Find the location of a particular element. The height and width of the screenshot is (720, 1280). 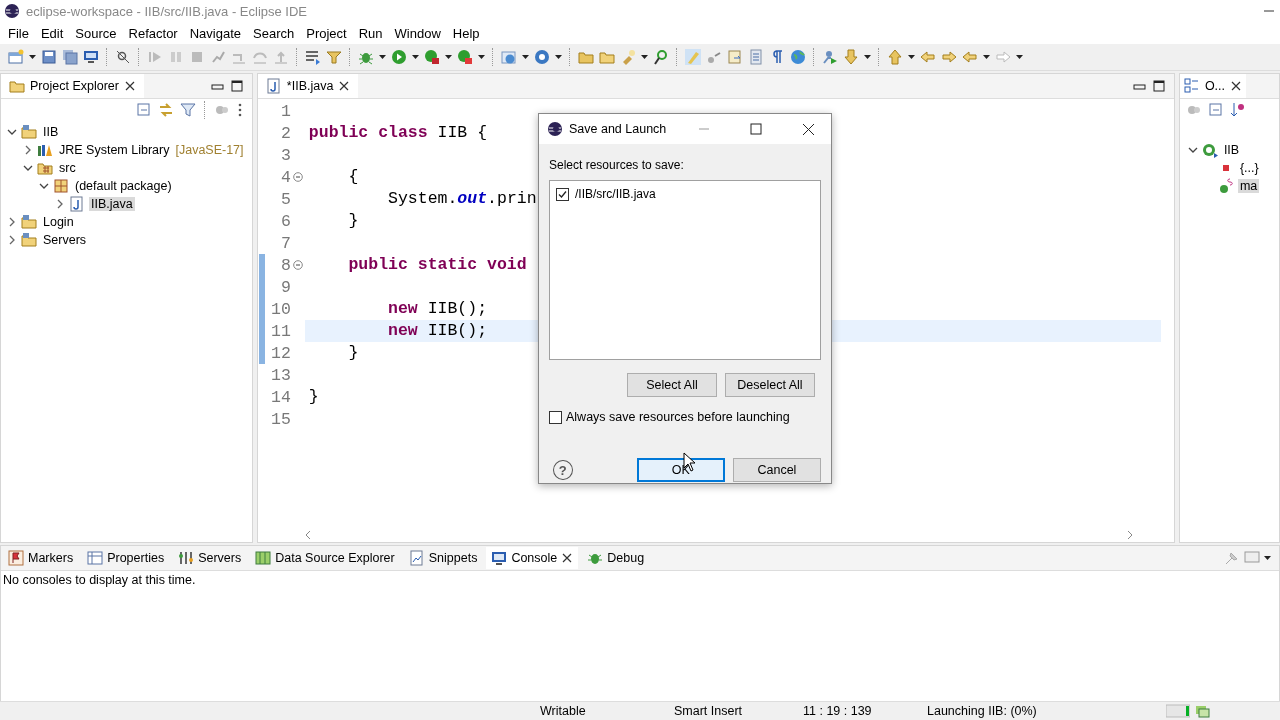

cancel-button: Cancel is located at coordinates (776, 470).